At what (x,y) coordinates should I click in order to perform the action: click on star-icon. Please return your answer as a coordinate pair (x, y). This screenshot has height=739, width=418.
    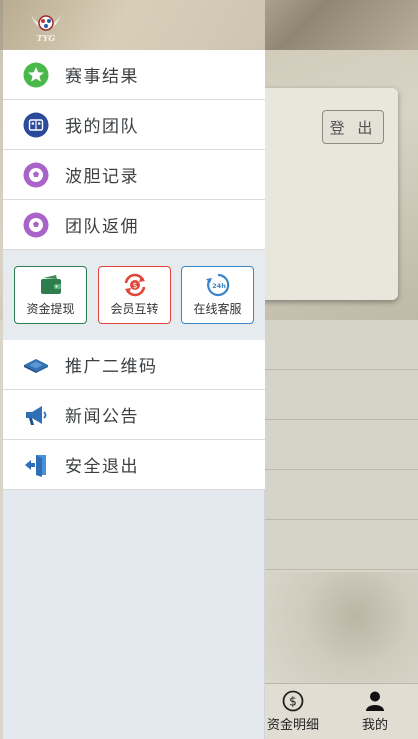
    Looking at the image, I should click on (36, 74).